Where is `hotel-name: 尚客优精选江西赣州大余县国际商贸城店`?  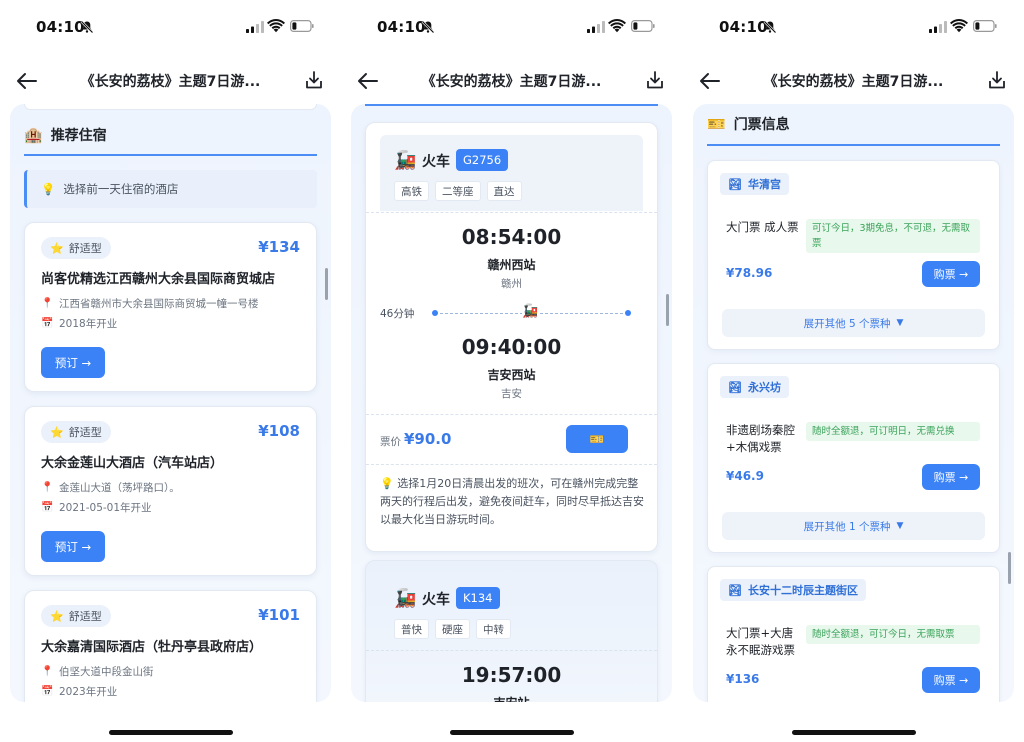
hotel-name: 尚客优精选江西赣州大余县国际商贸城店 is located at coordinates (158, 279).